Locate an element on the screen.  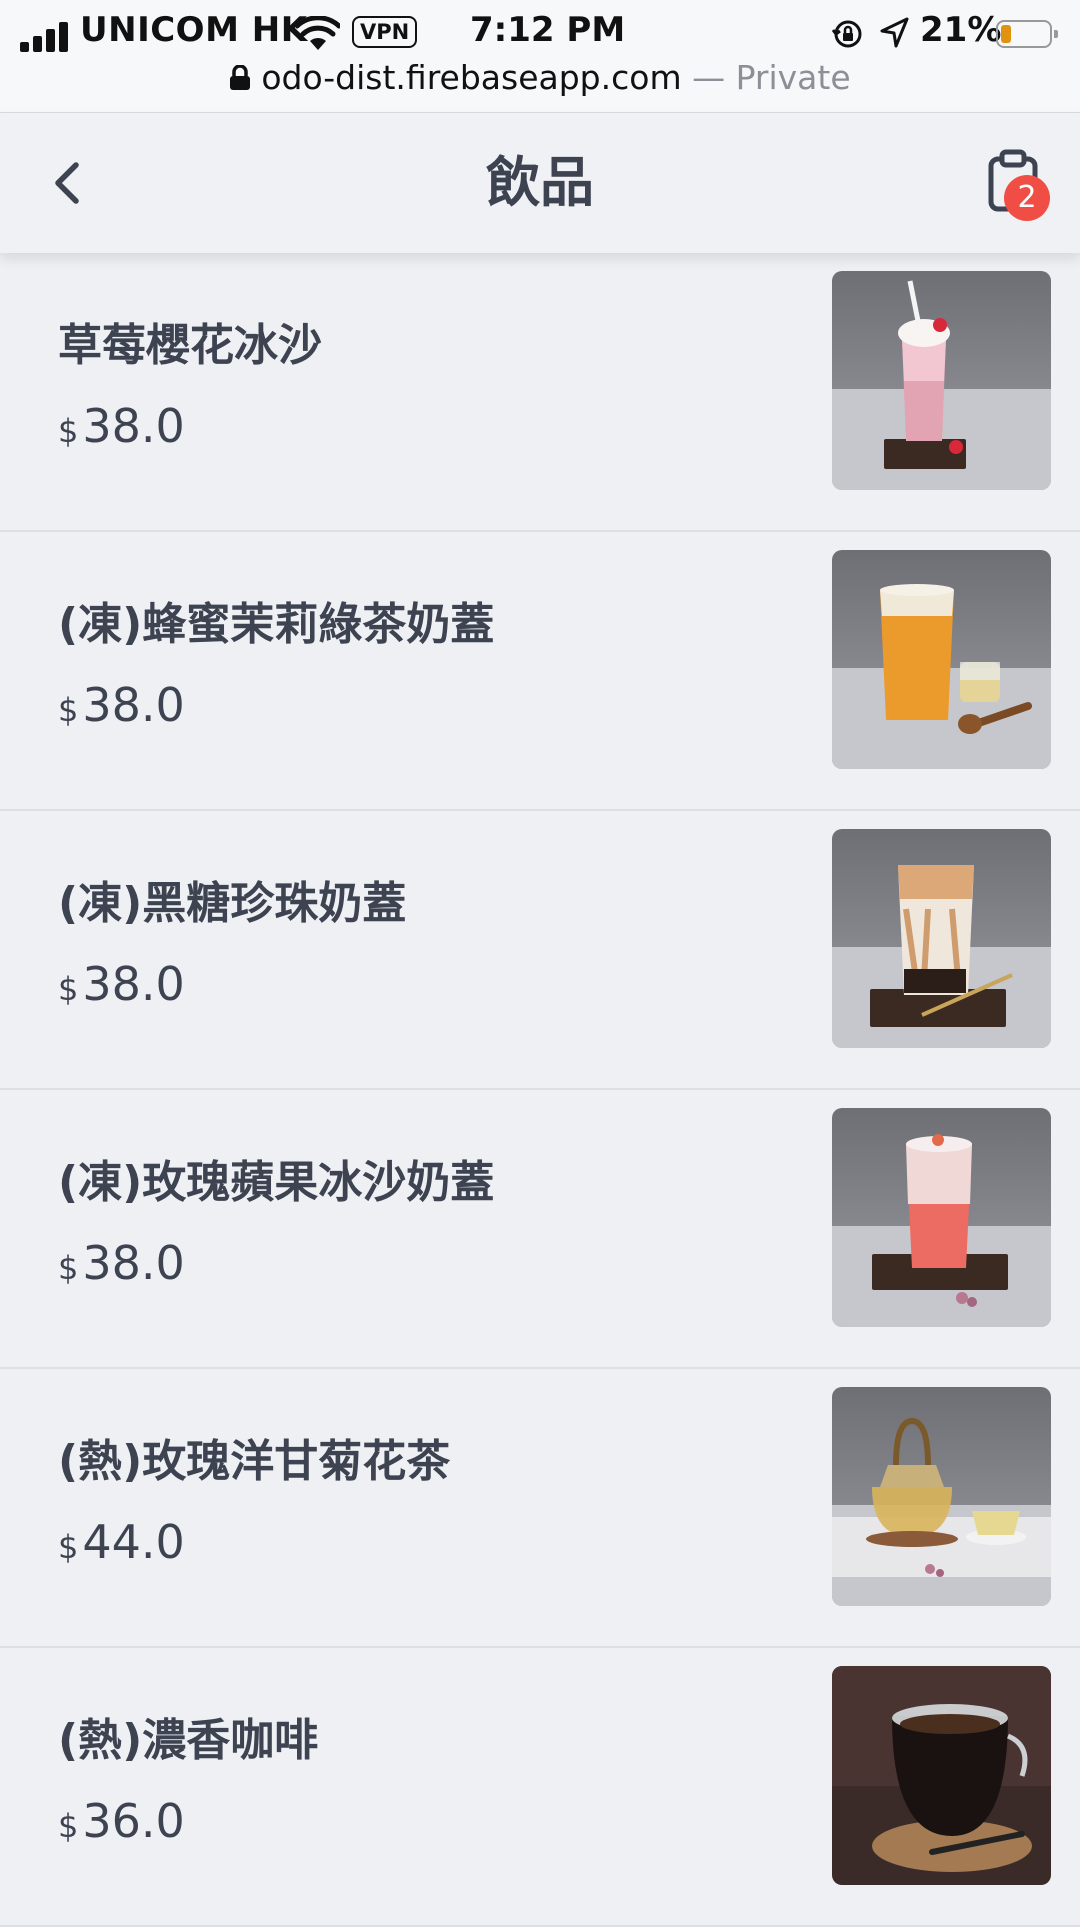
cart-count-badge: 2 is located at coordinates (1027, 198).